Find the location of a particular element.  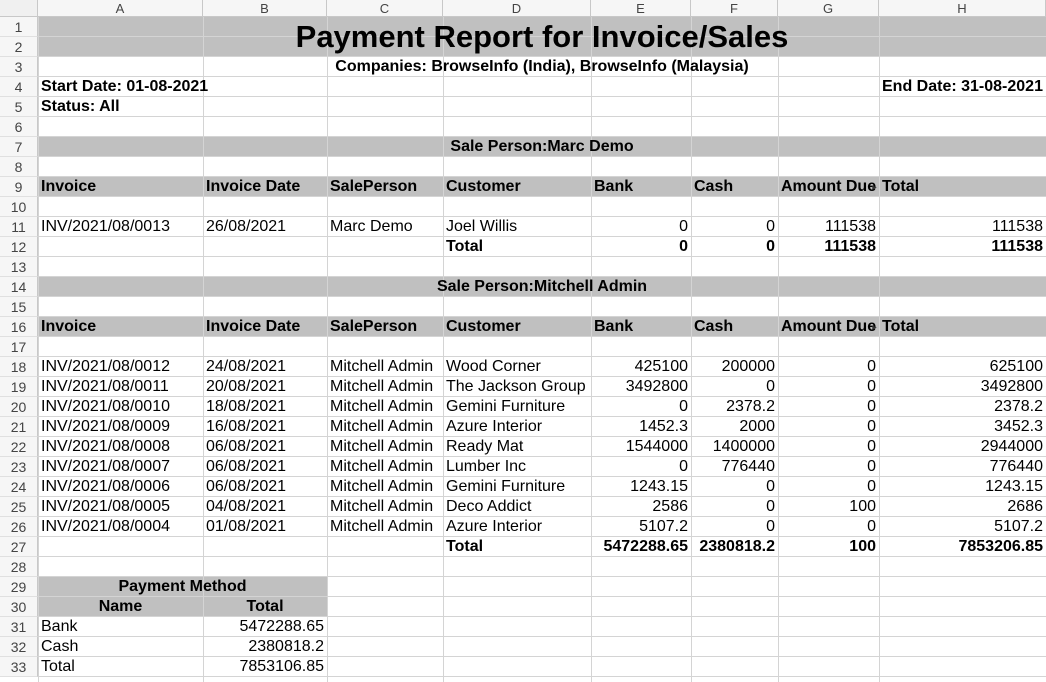

table-cell: 2378.2 is located at coordinates (962, 407).